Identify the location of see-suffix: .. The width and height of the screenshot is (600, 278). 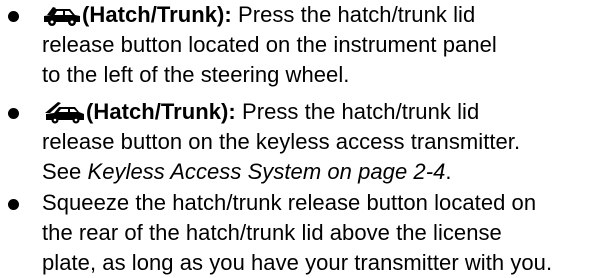
(448, 171).